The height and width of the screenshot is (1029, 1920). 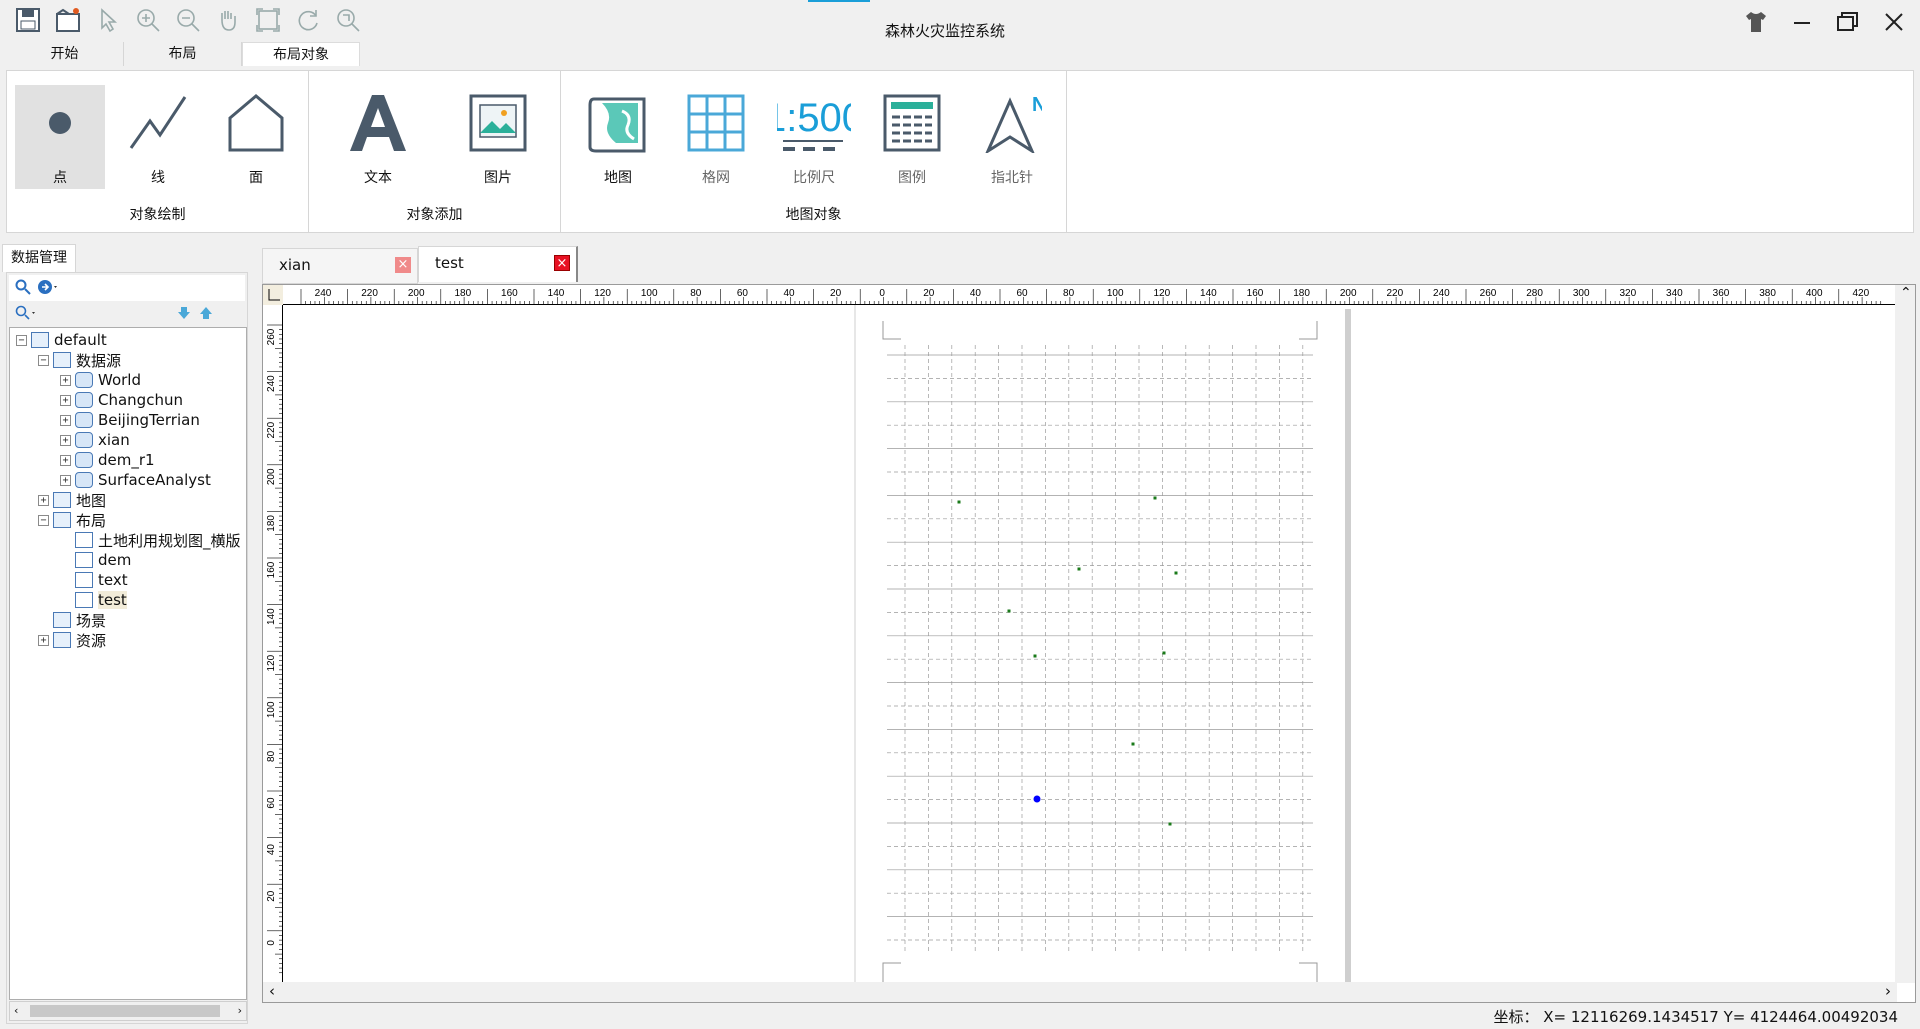 I want to click on grid-button: 格网, so click(x=716, y=137).